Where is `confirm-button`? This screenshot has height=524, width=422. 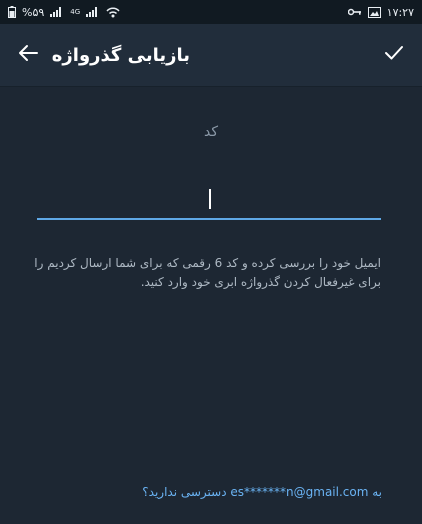
confirm-button is located at coordinates (394, 55).